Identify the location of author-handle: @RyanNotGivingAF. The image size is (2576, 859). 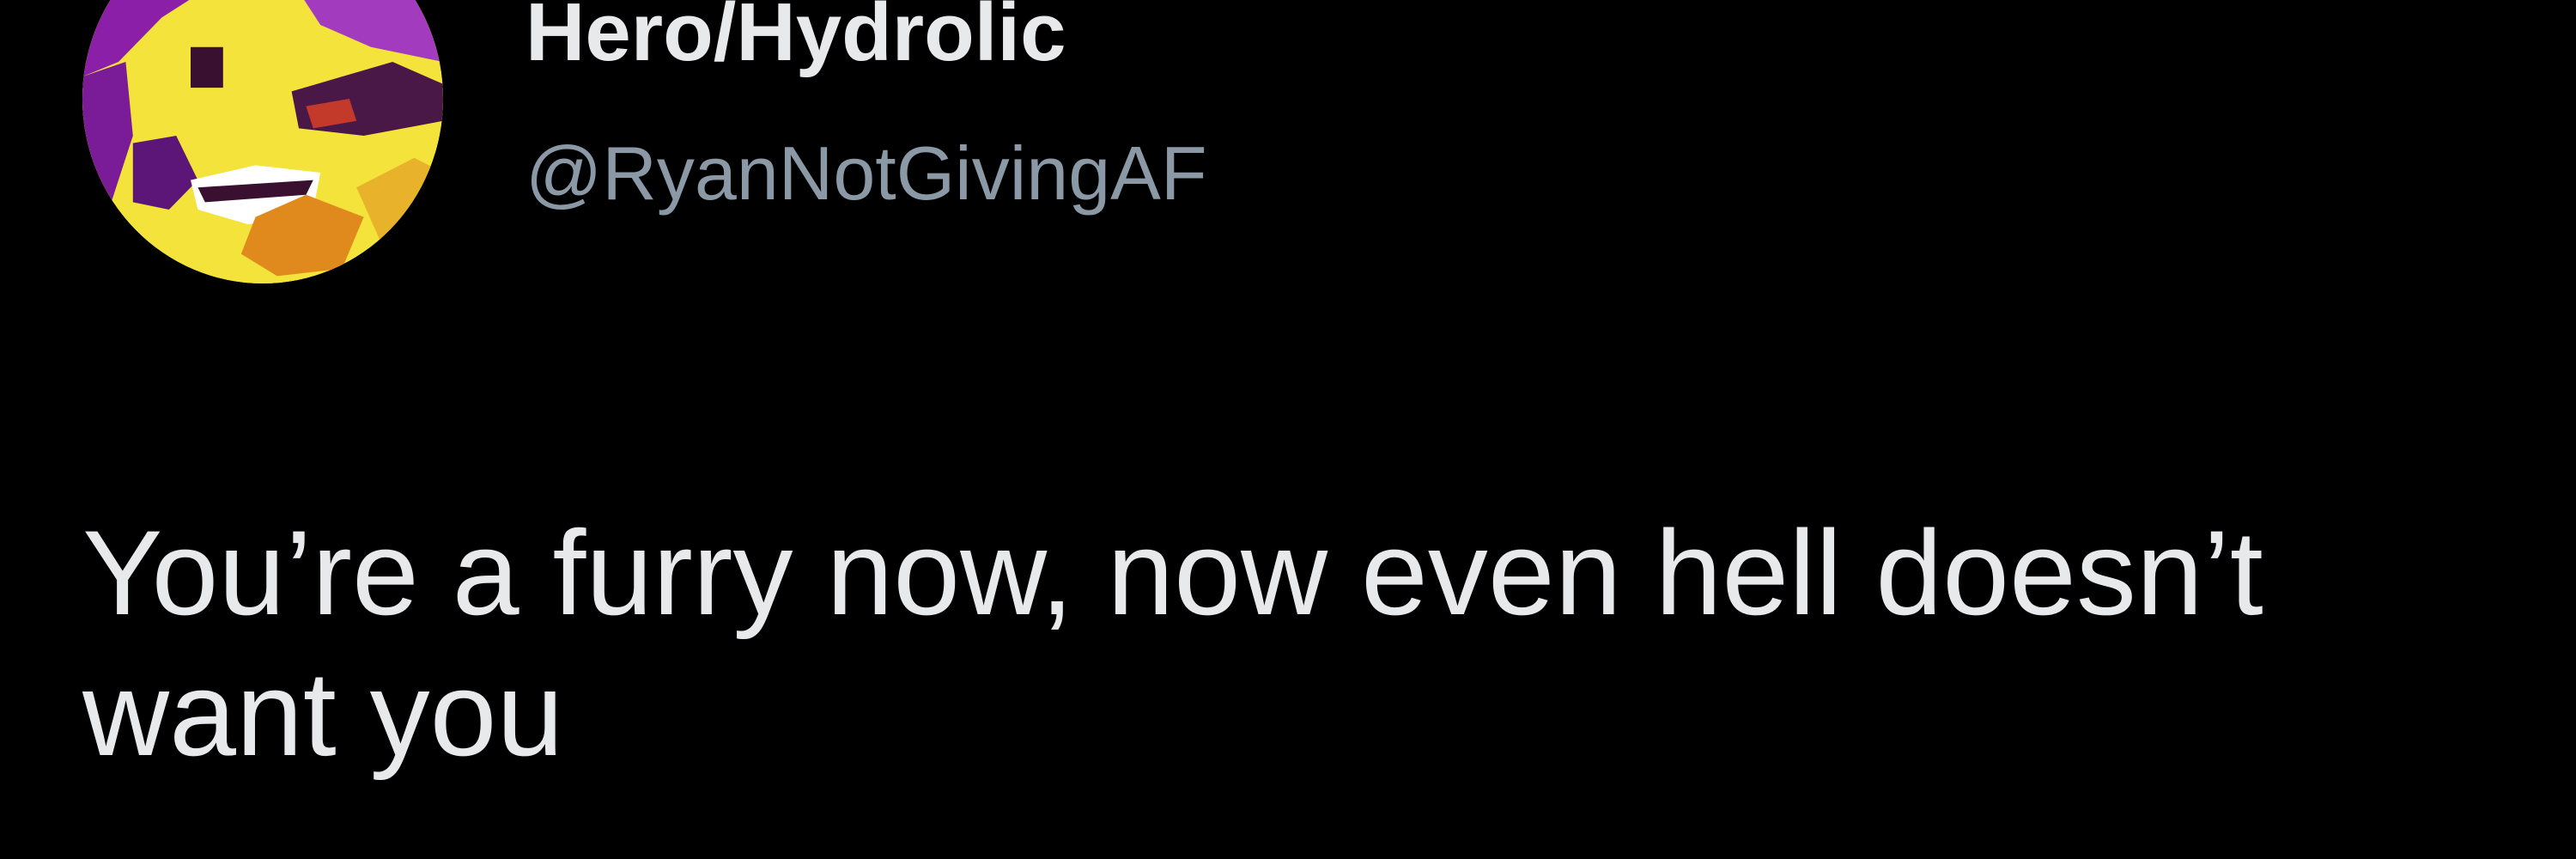
(867, 174).